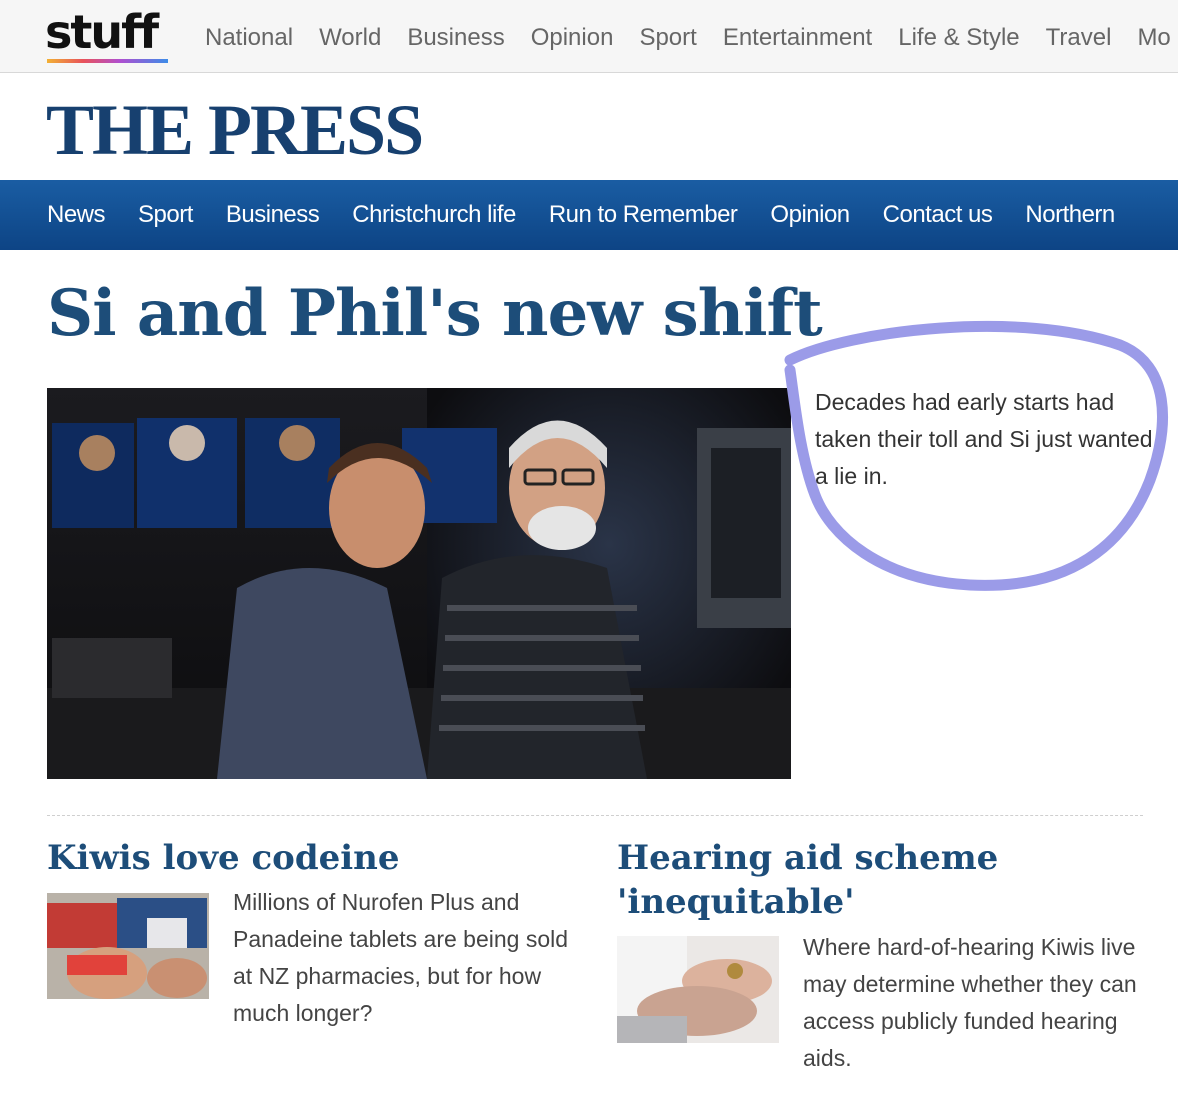 This screenshot has width=1178, height=1104. I want to click on top-nav-entertainment: Entertainment, so click(797, 38).